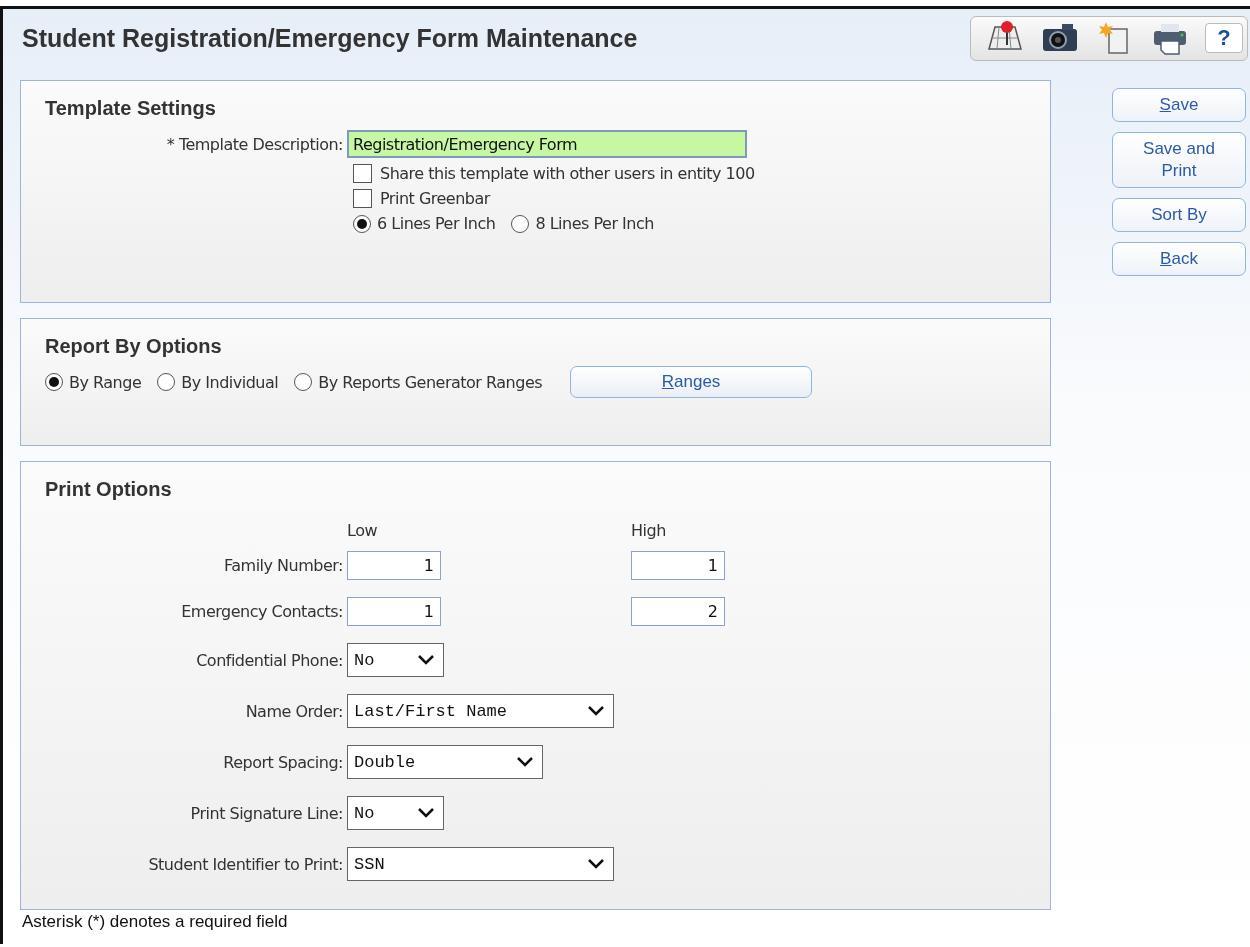 This screenshot has width=1250, height=947. Describe the element at coordinates (691, 382) in the screenshot. I see `ranges-button: Ranges` at that location.